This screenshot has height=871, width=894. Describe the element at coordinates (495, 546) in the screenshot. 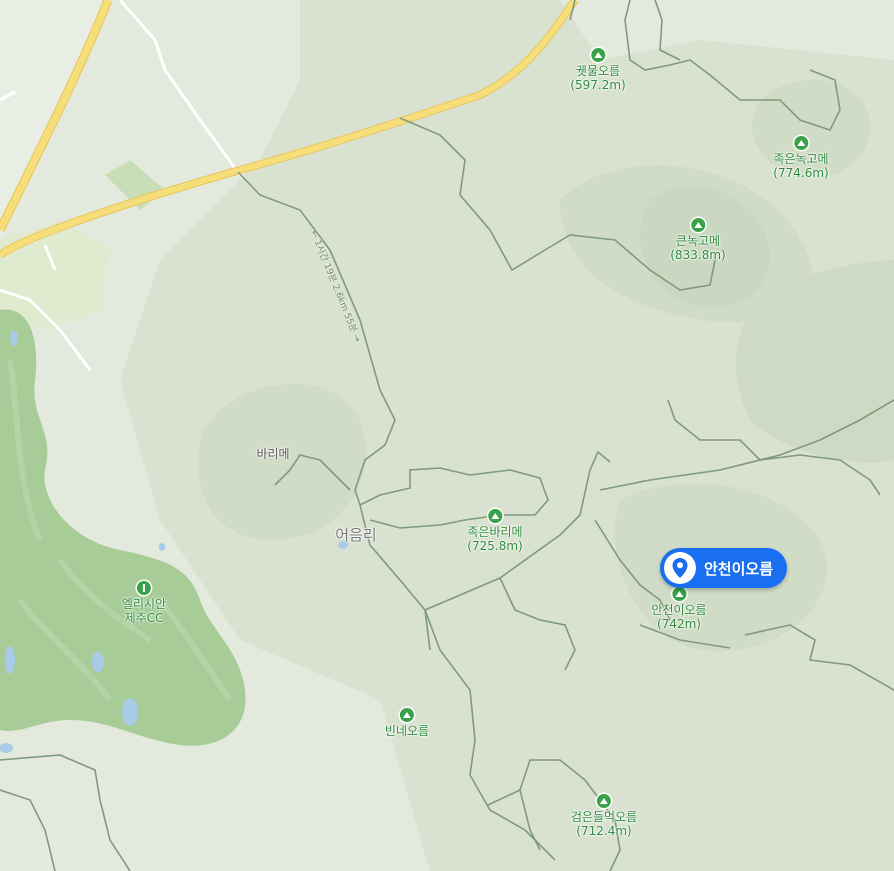

I see `peak-elevation: (725.8m)` at that location.